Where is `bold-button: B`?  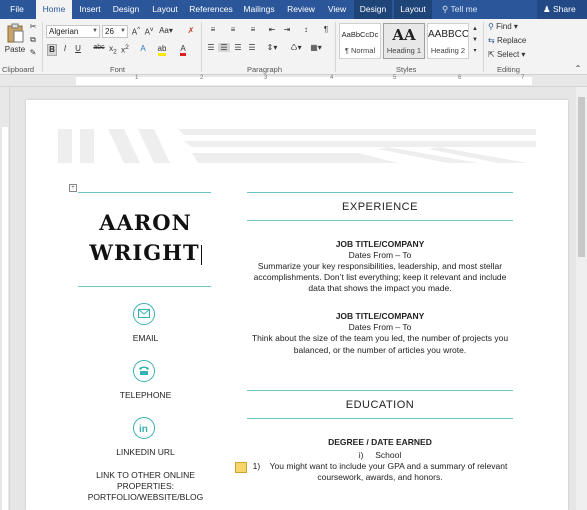 bold-button: B is located at coordinates (52, 50).